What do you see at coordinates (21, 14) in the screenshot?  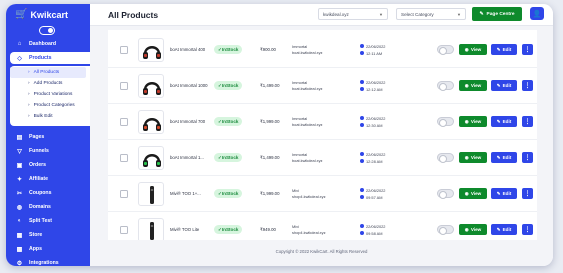 I see `cart-icon: 🛒` at bounding box center [21, 14].